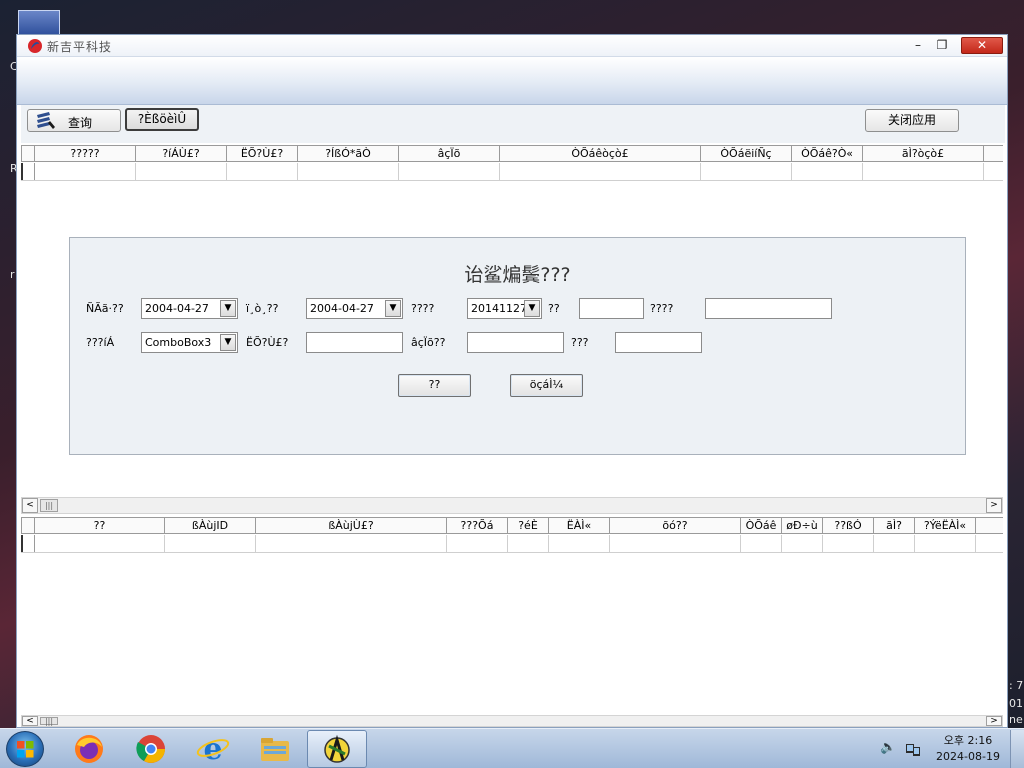  Describe the element at coordinates (675, 525) in the screenshot. I see `bottom-grid-col-7: õó??` at that location.